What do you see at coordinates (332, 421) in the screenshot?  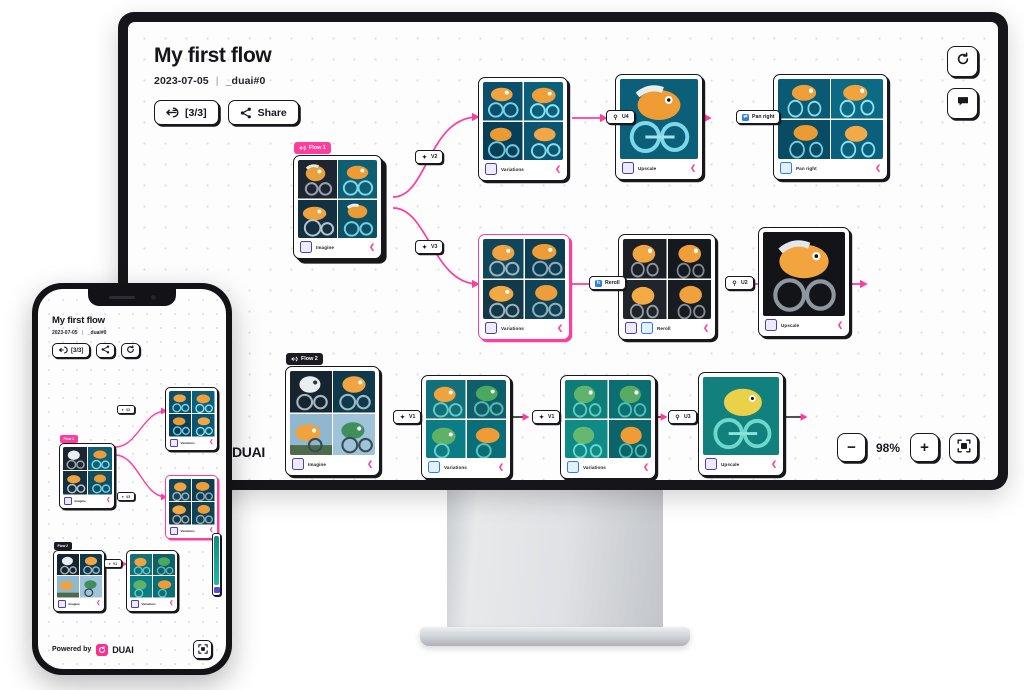 I see `node-imagine-flow2: Imagine ❮` at bounding box center [332, 421].